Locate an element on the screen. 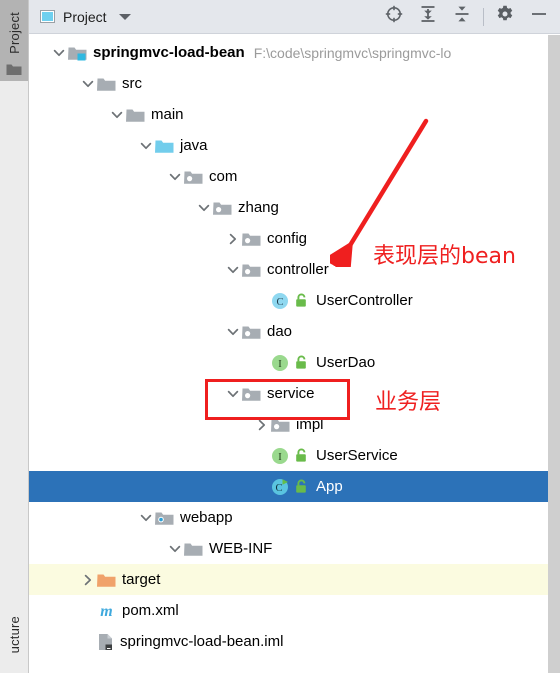 This screenshot has width=560, height=673. sidebar-tab-structure-label: ucture is located at coordinates (14, 635).